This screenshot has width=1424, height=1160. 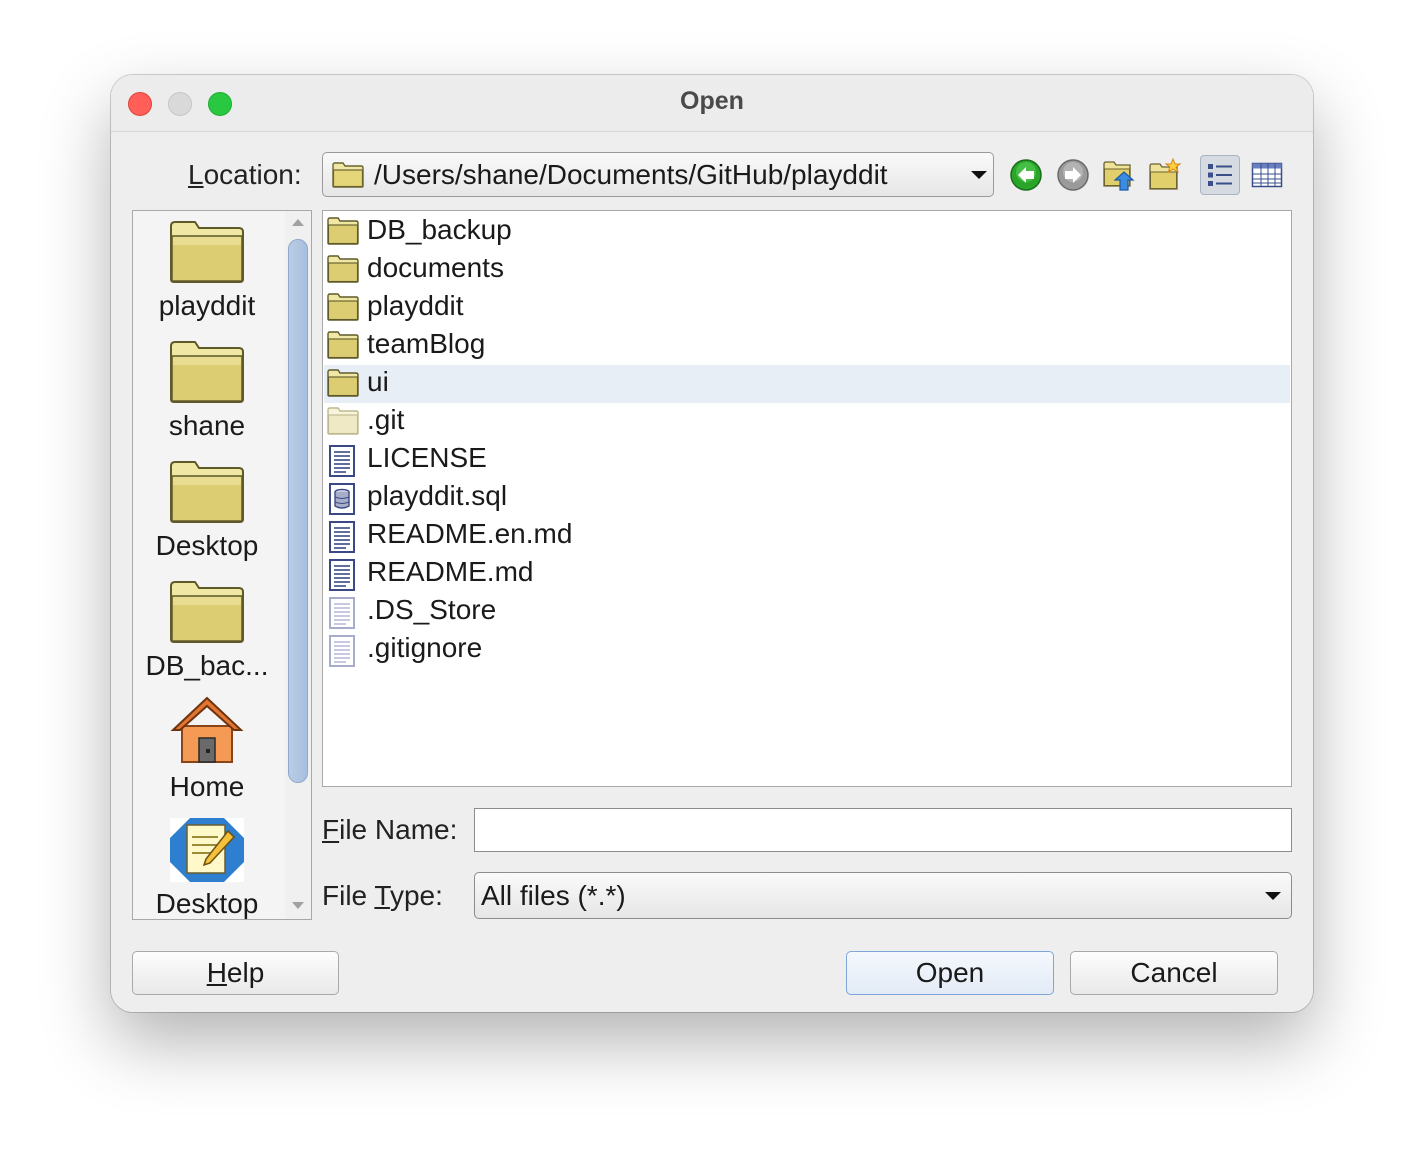 I want to click on file-name-input, so click(x=883, y=830).